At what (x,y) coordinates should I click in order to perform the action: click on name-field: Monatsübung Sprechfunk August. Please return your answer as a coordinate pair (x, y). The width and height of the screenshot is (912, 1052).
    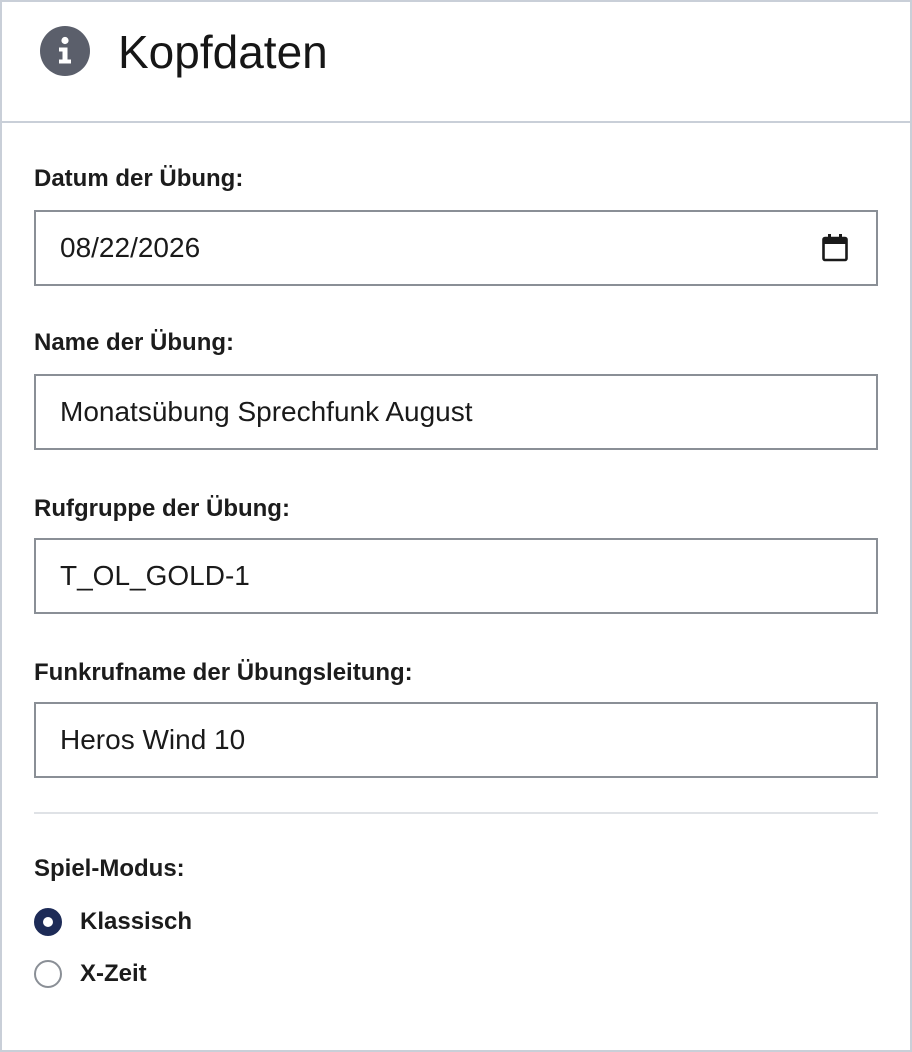
    Looking at the image, I should click on (456, 412).